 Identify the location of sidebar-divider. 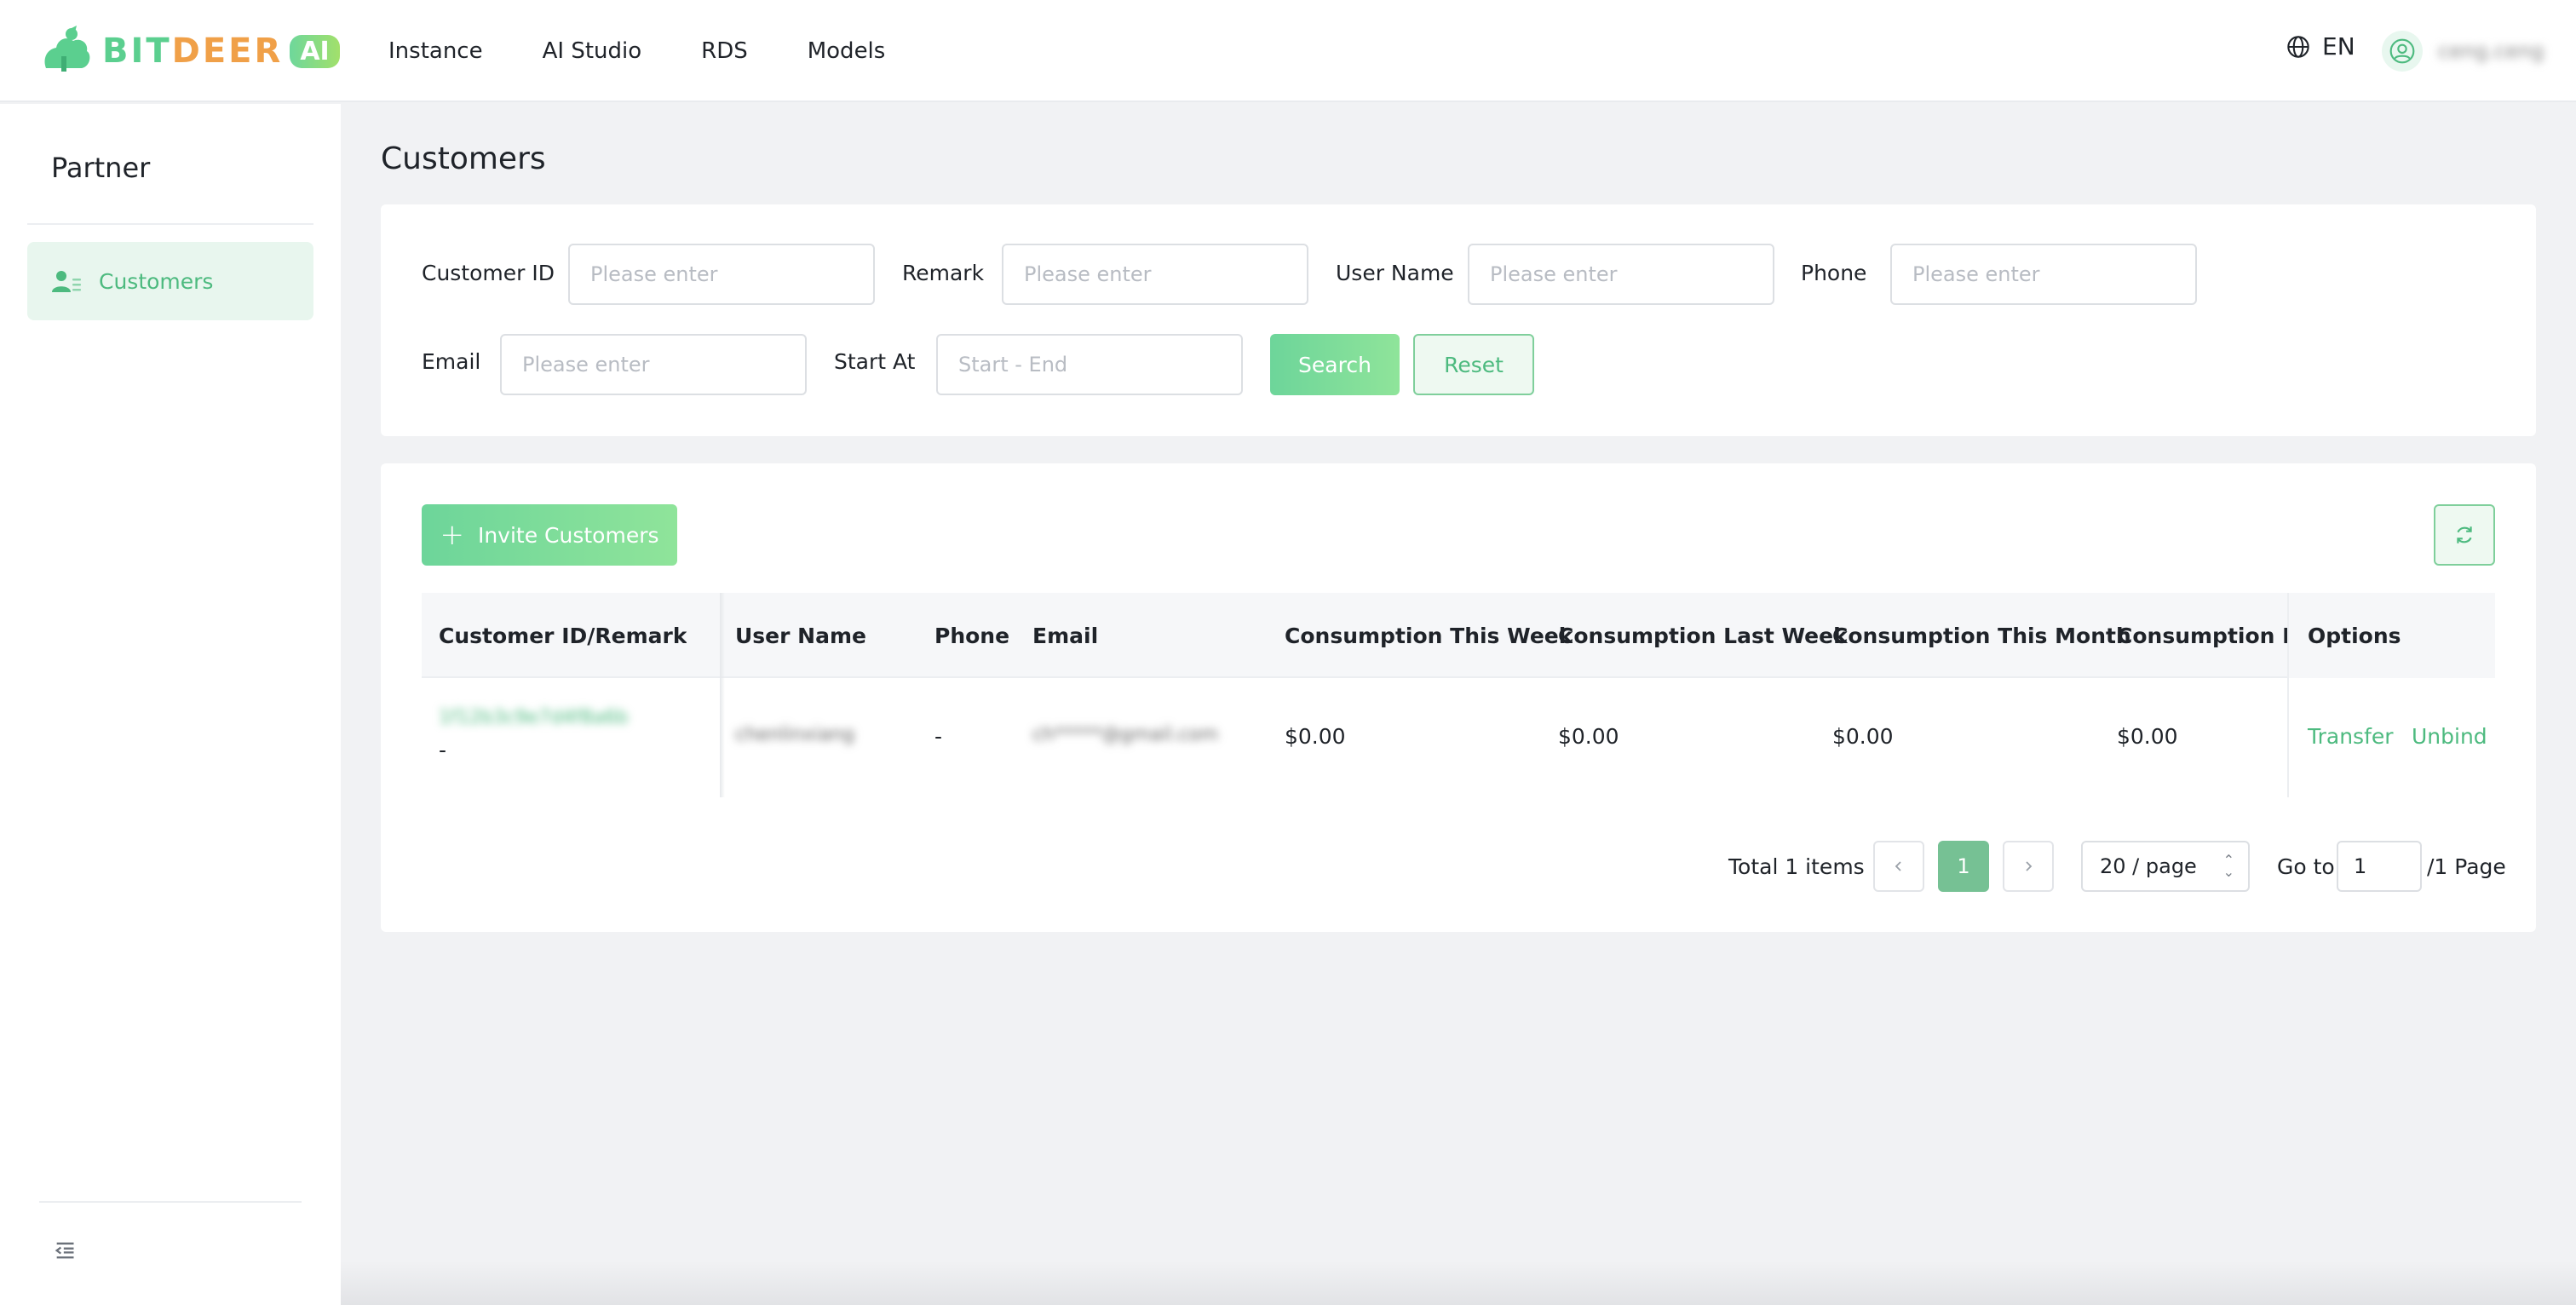
(170, 224).